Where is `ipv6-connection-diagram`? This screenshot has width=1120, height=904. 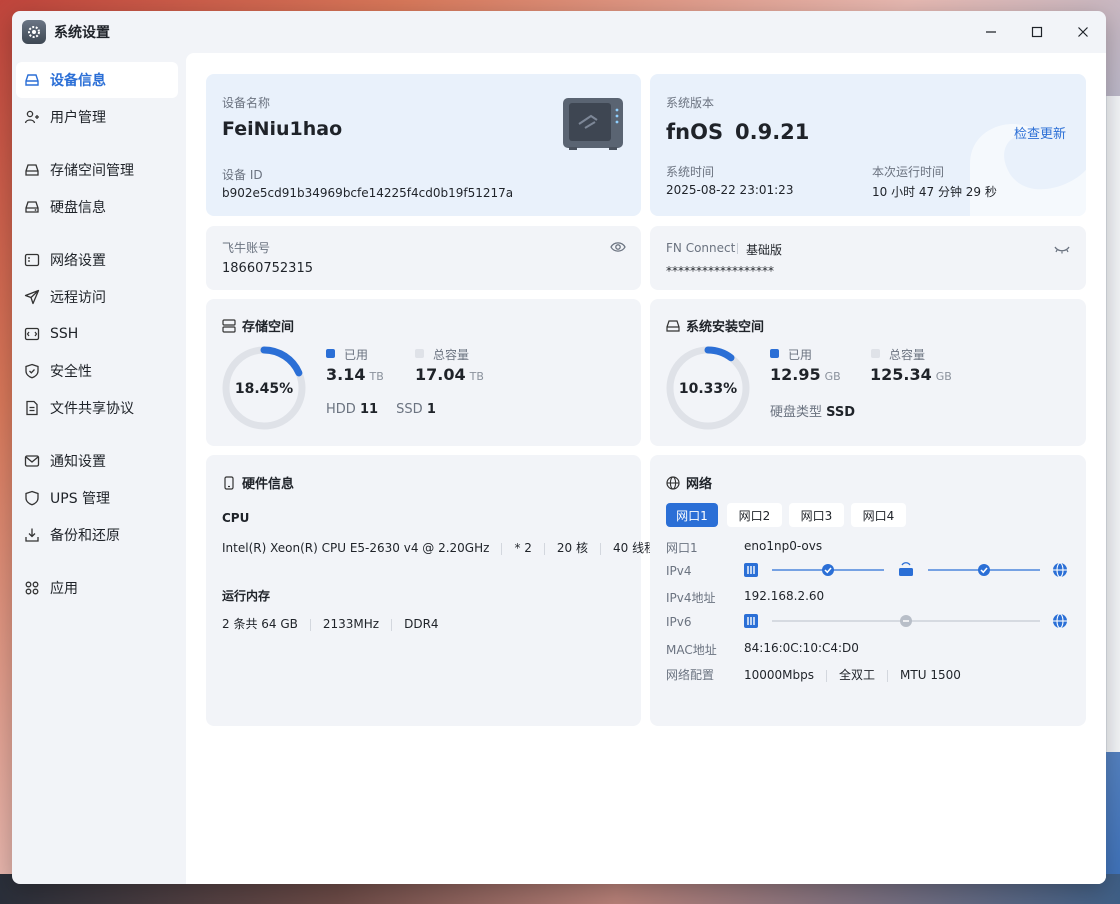 ipv6-connection-diagram is located at coordinates (905, 621).